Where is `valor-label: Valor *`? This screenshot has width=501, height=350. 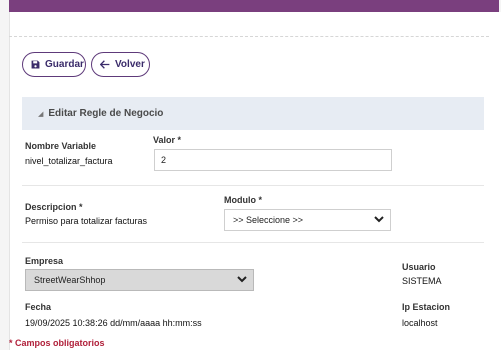 valor-label: Valor * is located at coordinates (167, 140).